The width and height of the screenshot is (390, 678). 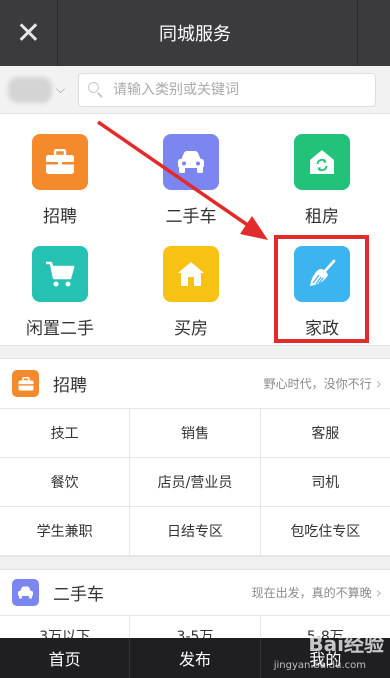 What do you see at coordinates (78, 595) in the screenshot?
I see `section-title: 二手车` at bounding box center [78, 595].